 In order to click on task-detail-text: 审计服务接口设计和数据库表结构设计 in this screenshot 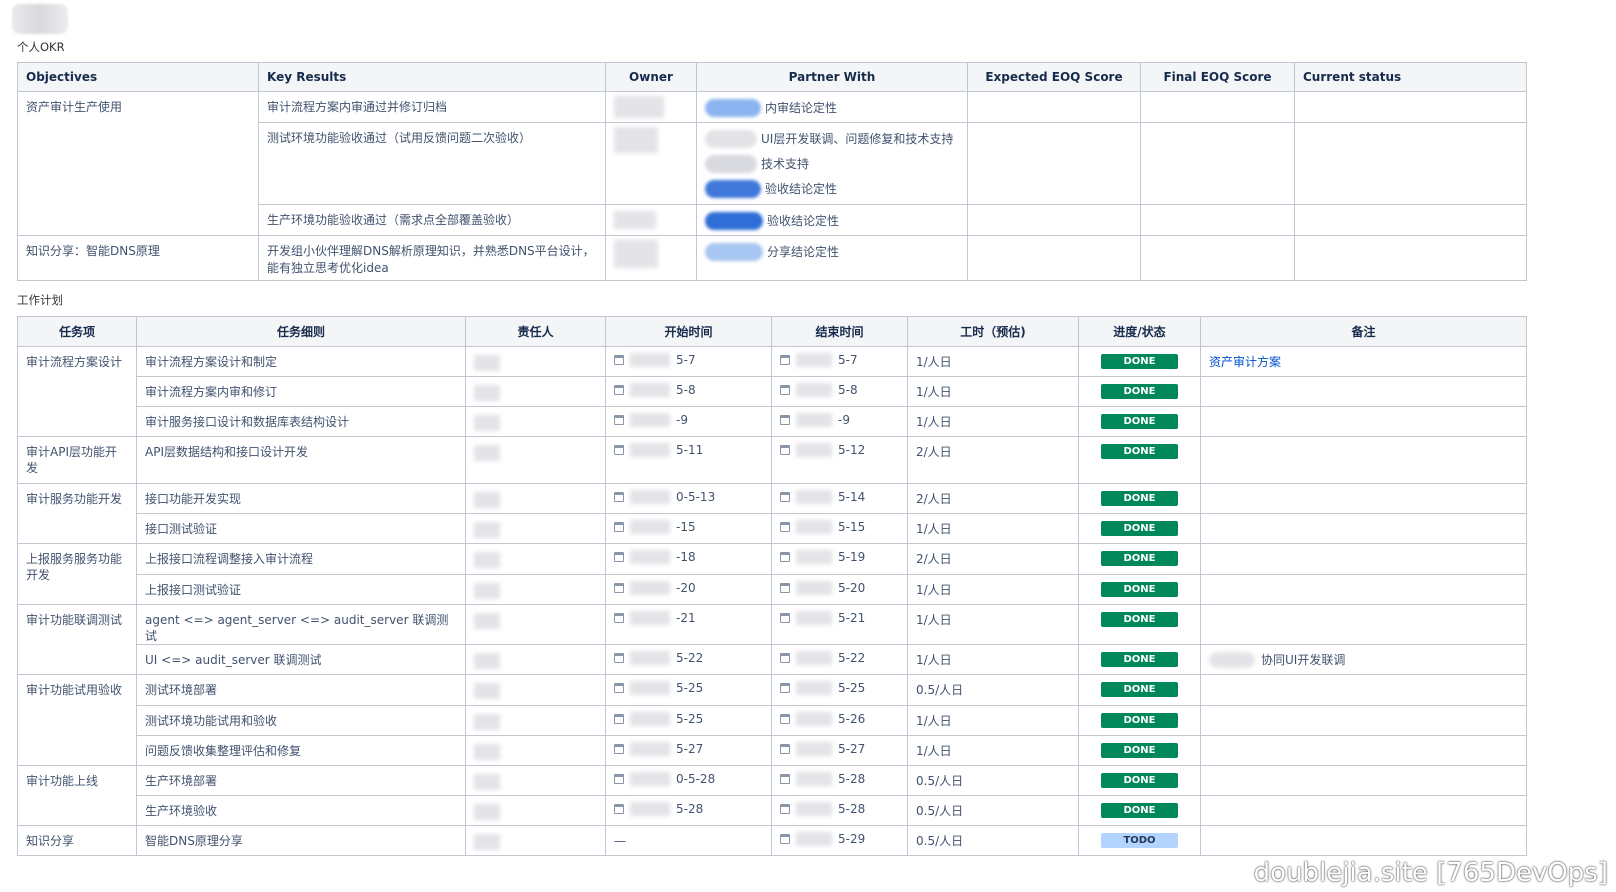, I will do `click(247, 422)`.